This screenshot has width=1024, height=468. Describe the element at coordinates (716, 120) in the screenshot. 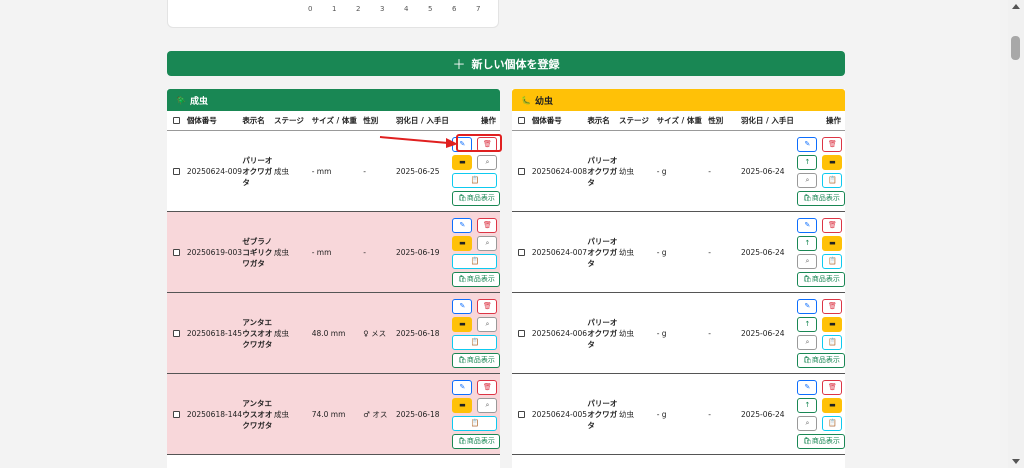

I see `col-sex: 性別` at that location.